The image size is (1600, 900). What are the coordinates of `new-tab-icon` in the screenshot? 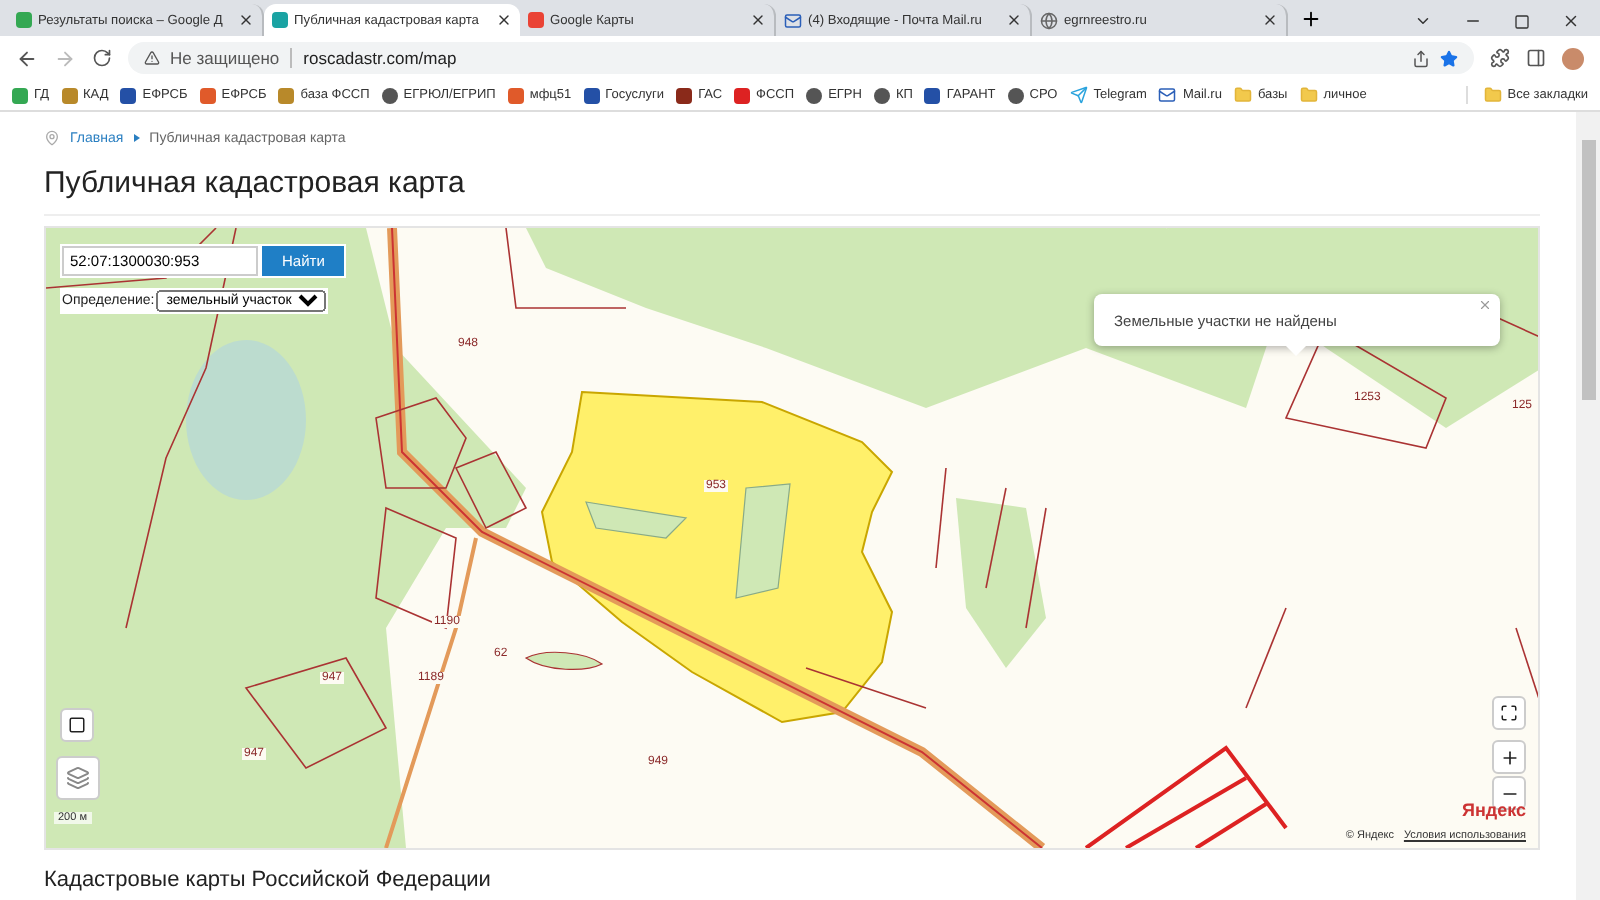 It's located at (1311, 19).